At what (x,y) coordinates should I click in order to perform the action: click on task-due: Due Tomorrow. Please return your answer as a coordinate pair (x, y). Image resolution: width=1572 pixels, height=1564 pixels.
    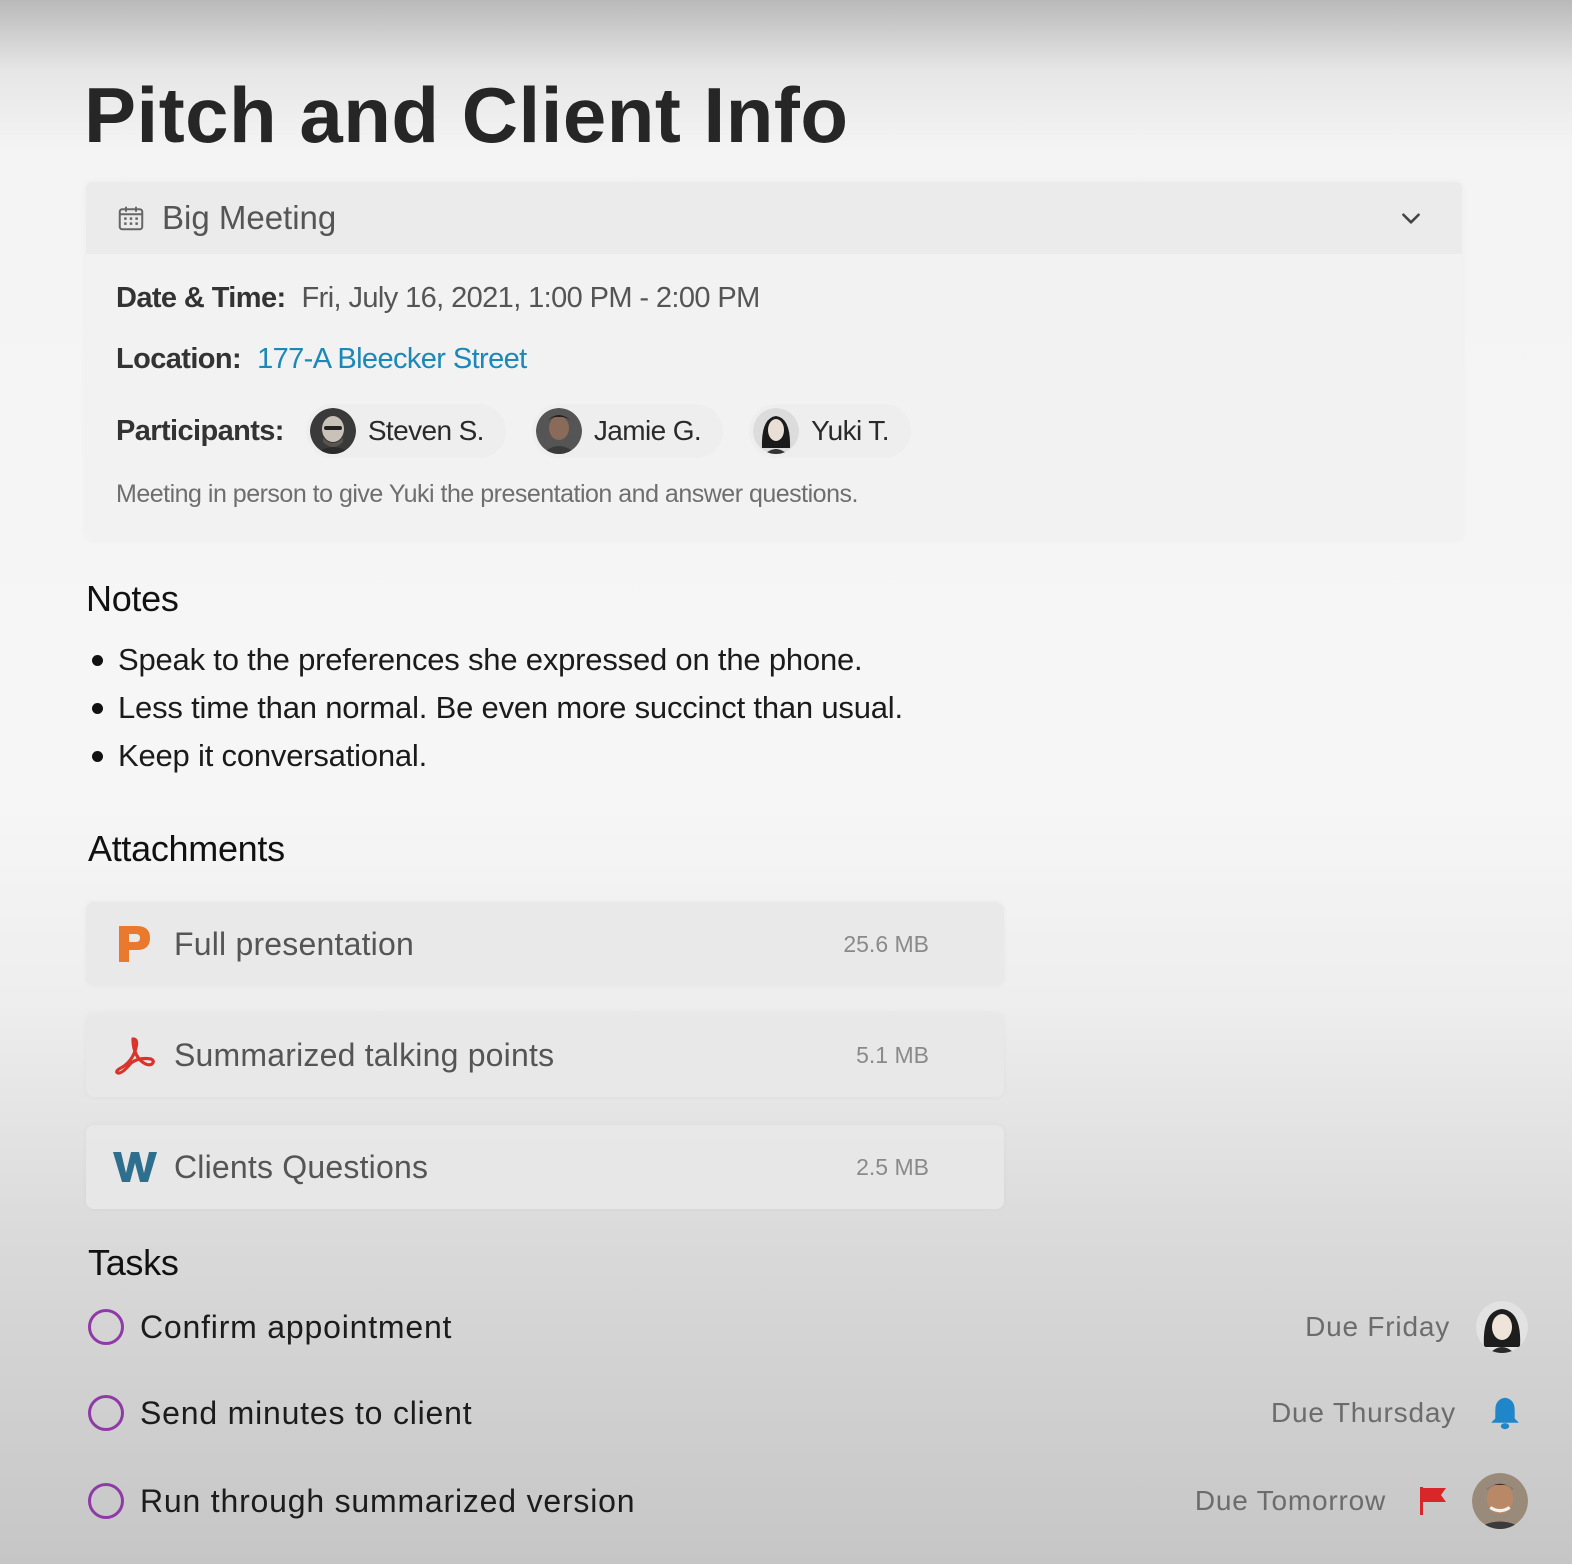
    Looking at the image, I should click on (1290, 1500).